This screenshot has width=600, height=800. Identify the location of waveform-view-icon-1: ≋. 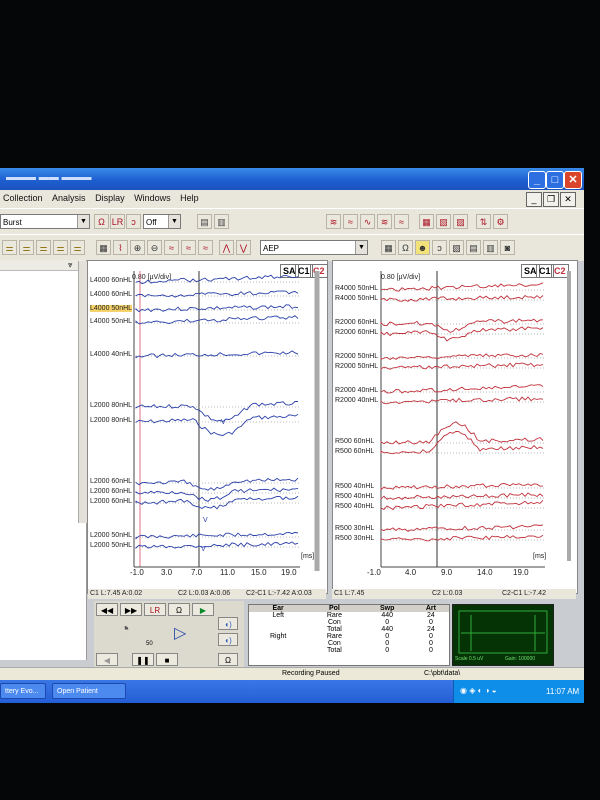
(333, 221).